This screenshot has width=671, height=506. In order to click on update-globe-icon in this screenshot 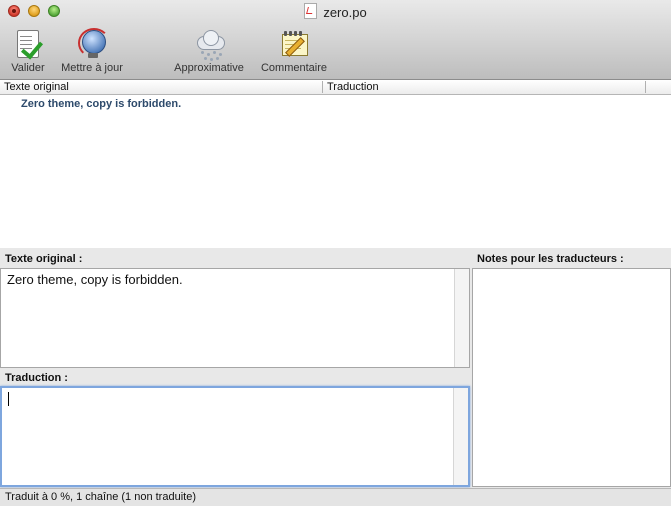, I will do `click(93, 44)`.